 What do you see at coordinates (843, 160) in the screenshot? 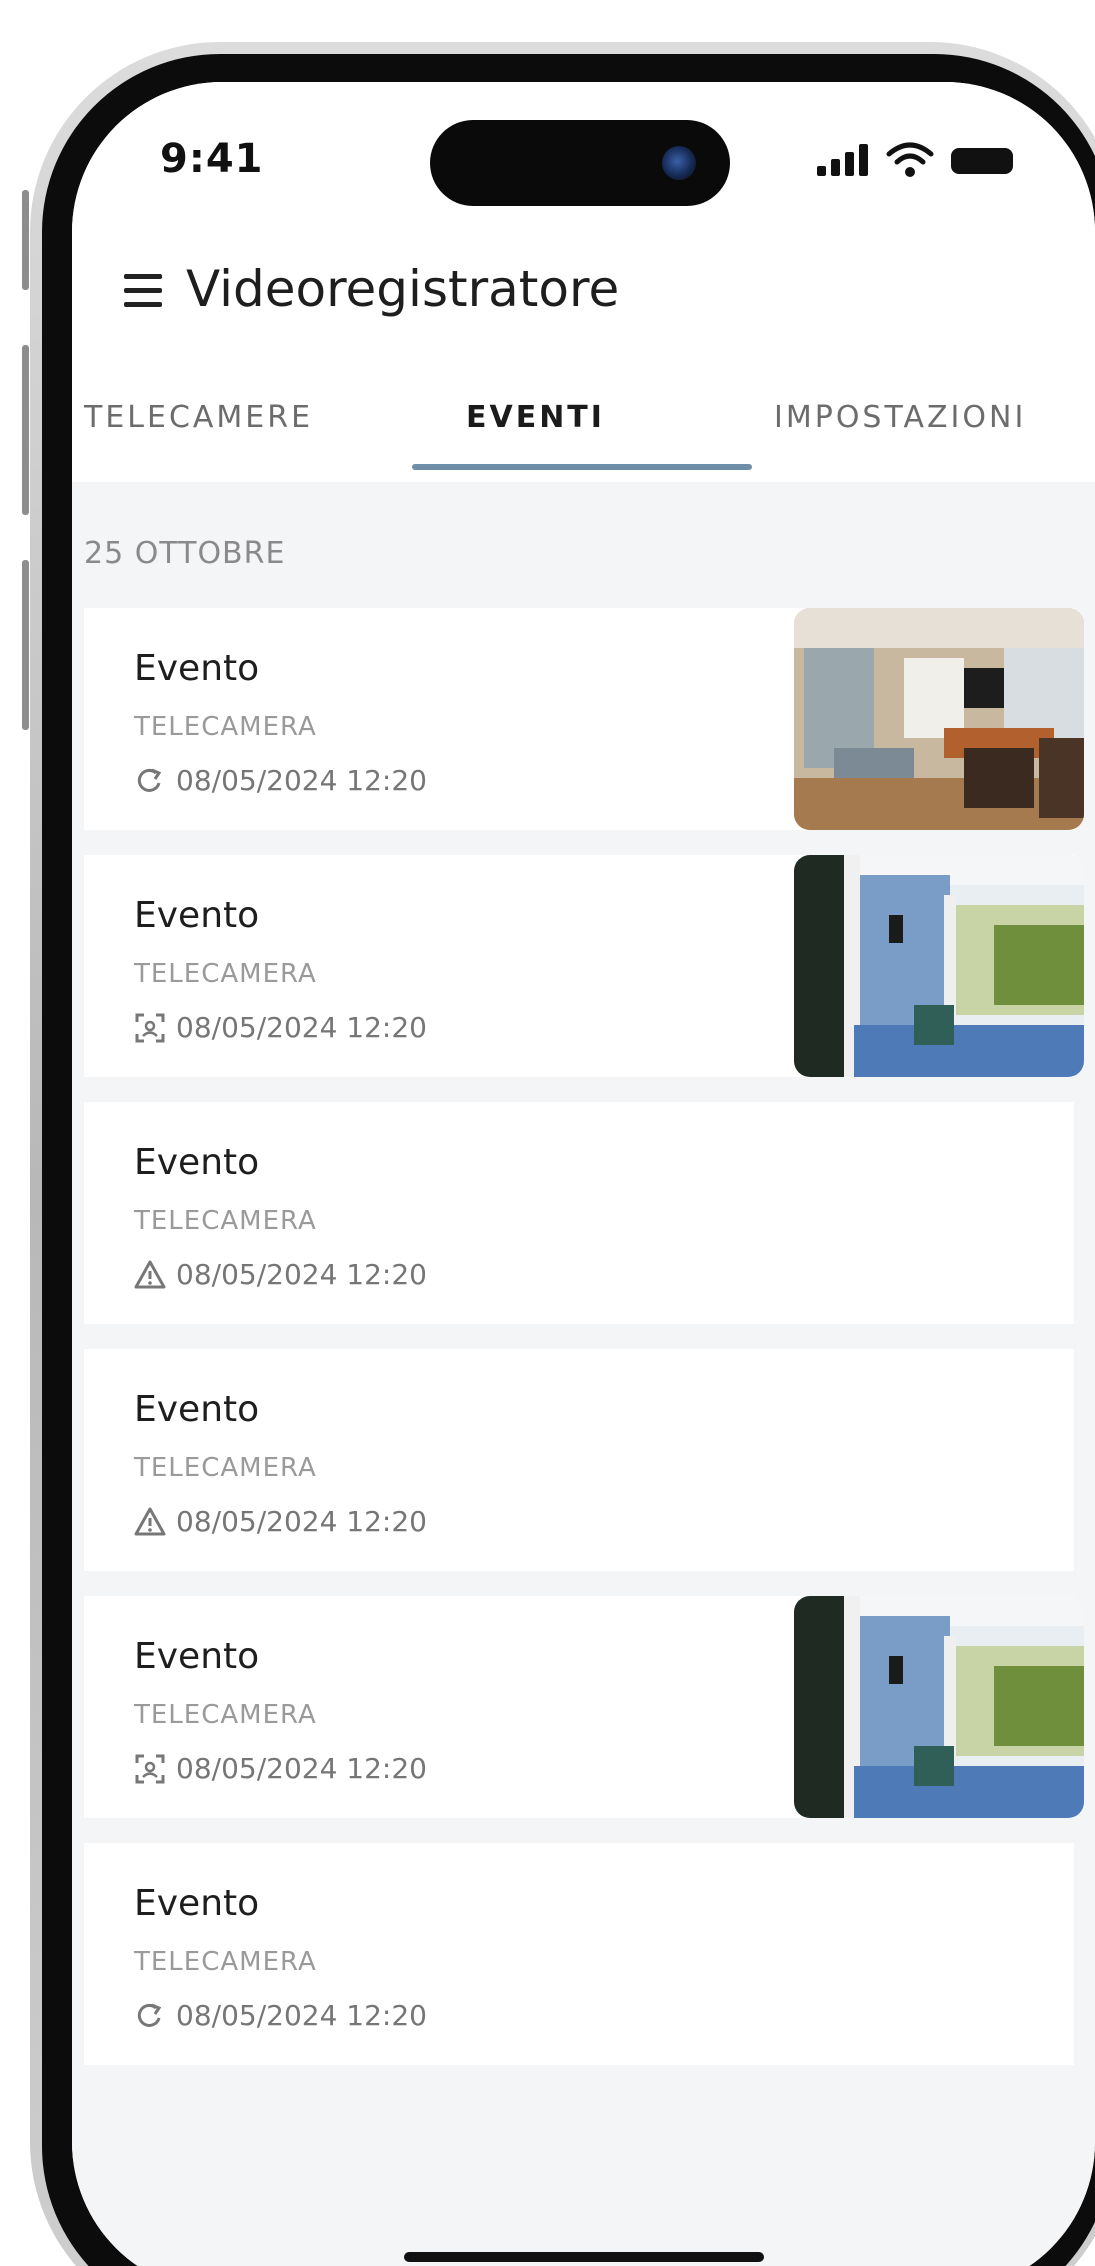
I see `cellular-signal-icon` at bounding box center [843, 160].